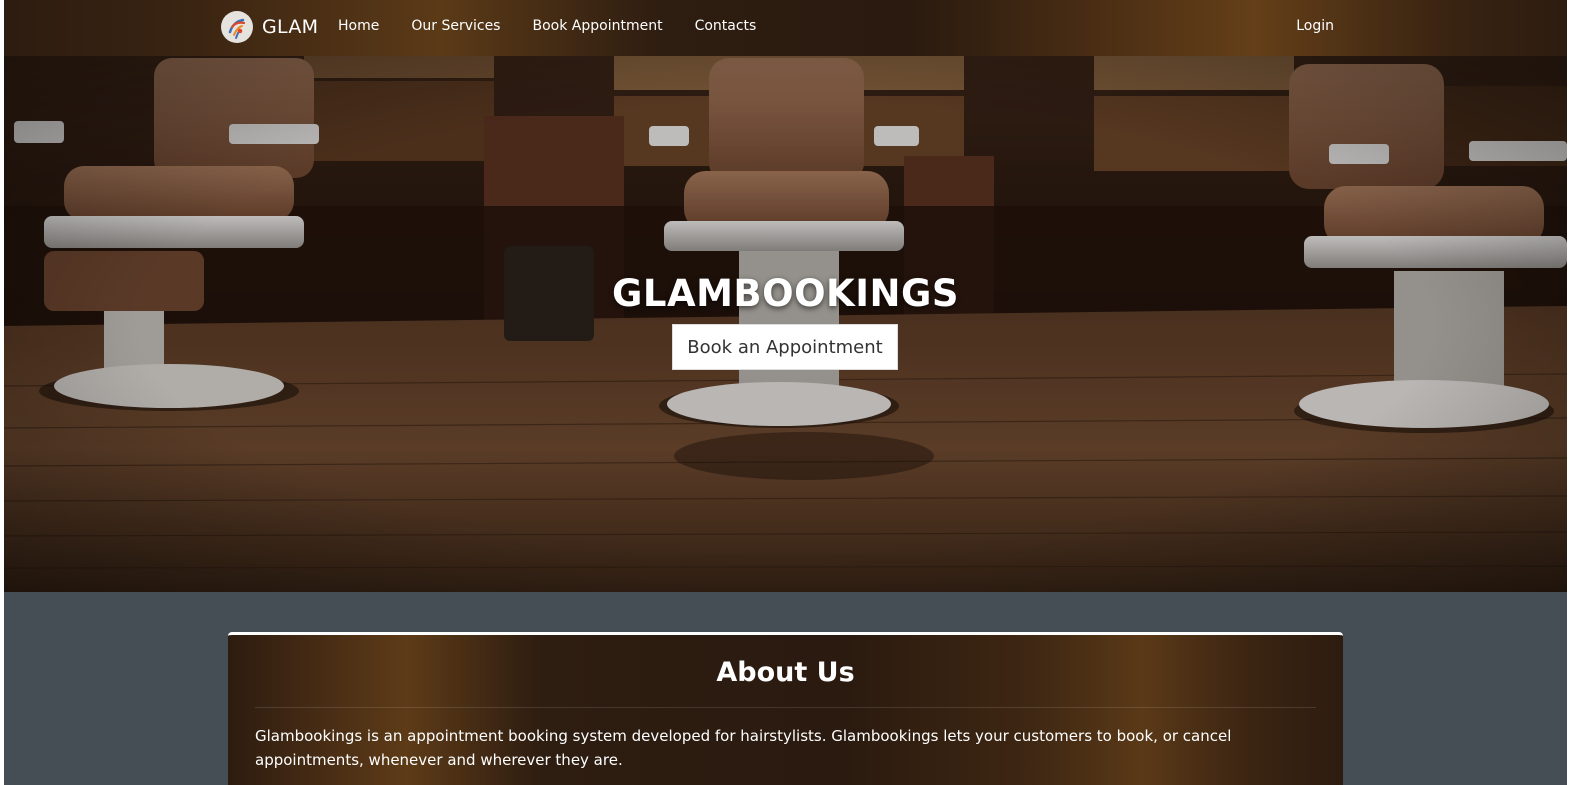 This screenshot has width=1582, height=785. I want to click on brand-name: GLAM, so click(290, 27).